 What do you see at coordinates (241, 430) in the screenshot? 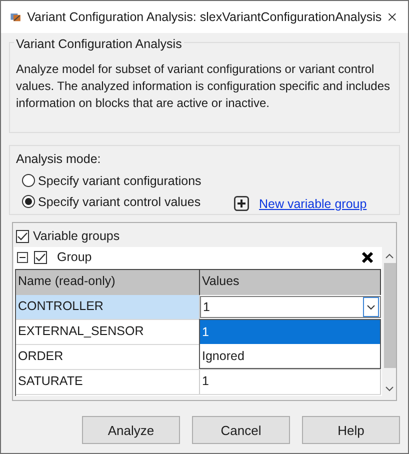
I see `dialog-button: Cancel` at bounding box center [241, 430].